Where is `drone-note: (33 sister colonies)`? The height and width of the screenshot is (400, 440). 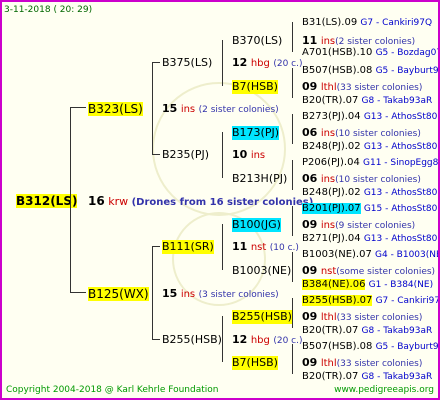
drone-note: (33 sister colonies) is located at coordinates (379, 88).